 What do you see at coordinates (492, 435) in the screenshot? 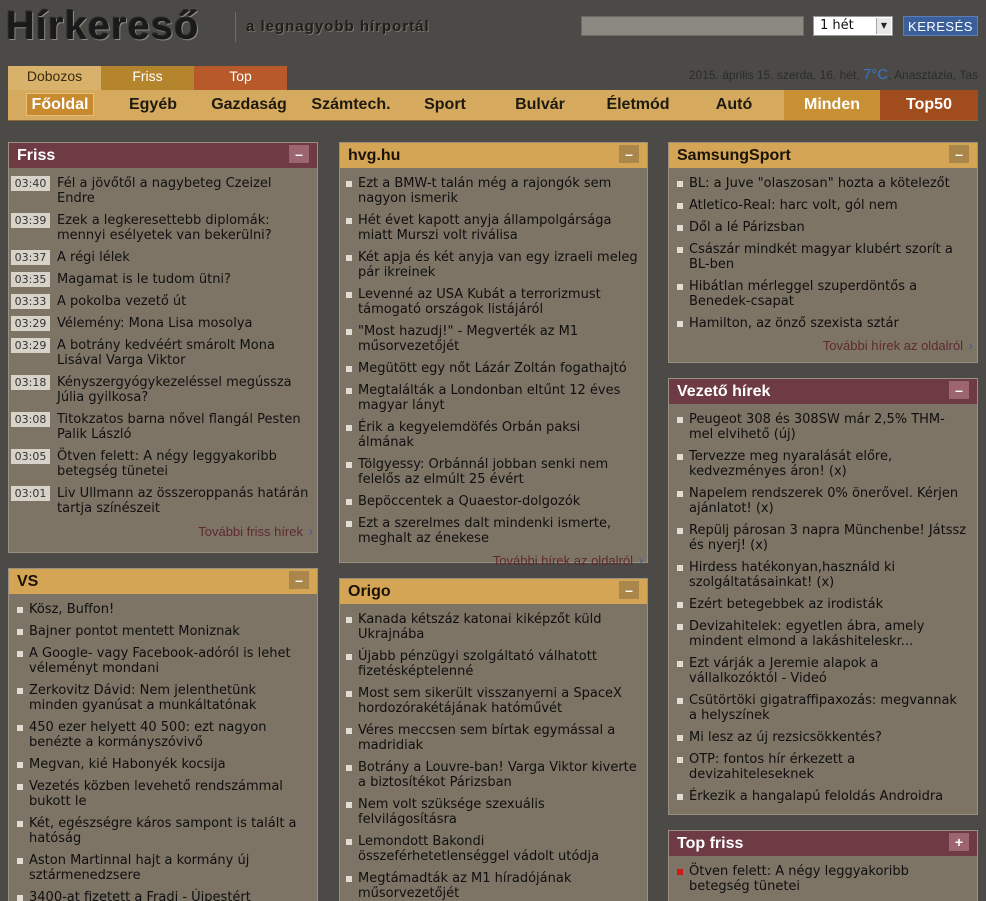
I see `list-item: Érik a kegyelemdöfés Orbán paksi álmának` at bounding box center [492, 435].